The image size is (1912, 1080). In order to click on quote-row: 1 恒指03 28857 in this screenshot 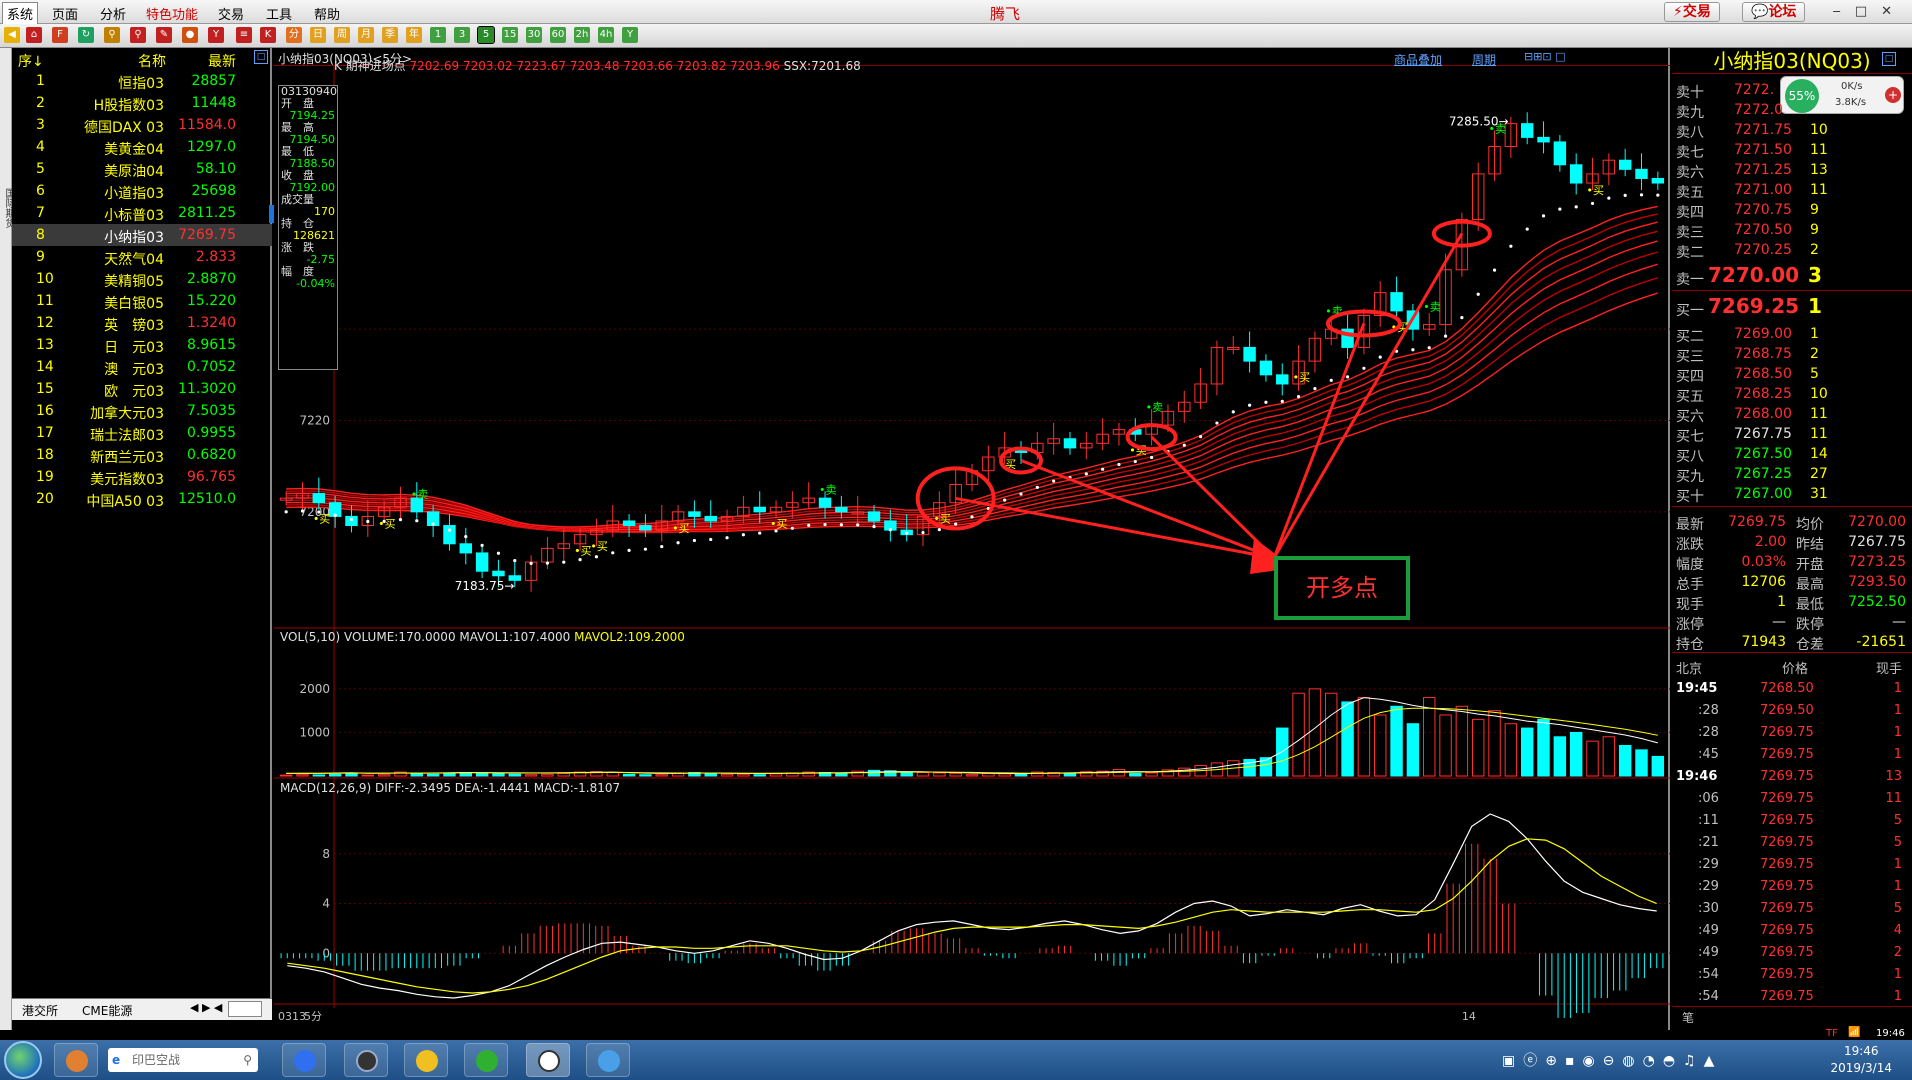, I will do `click(142, 81)`.